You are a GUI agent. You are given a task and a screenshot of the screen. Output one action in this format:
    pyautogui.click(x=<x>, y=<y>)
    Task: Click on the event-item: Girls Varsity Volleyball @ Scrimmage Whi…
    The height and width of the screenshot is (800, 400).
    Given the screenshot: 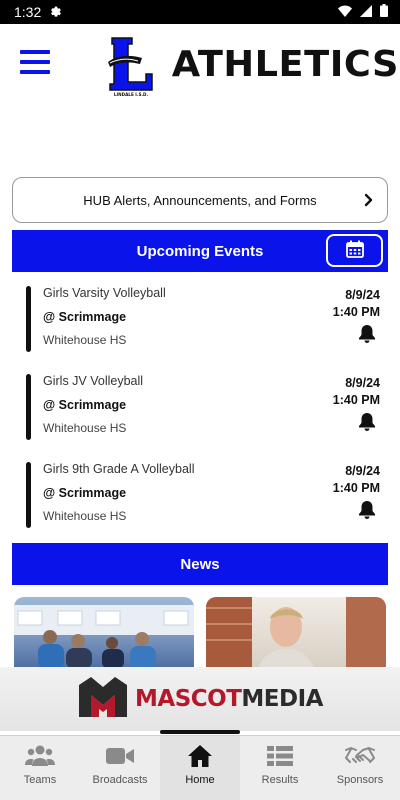 What is the action you would take?
    pyautogui.click(x=204, y=320)
    